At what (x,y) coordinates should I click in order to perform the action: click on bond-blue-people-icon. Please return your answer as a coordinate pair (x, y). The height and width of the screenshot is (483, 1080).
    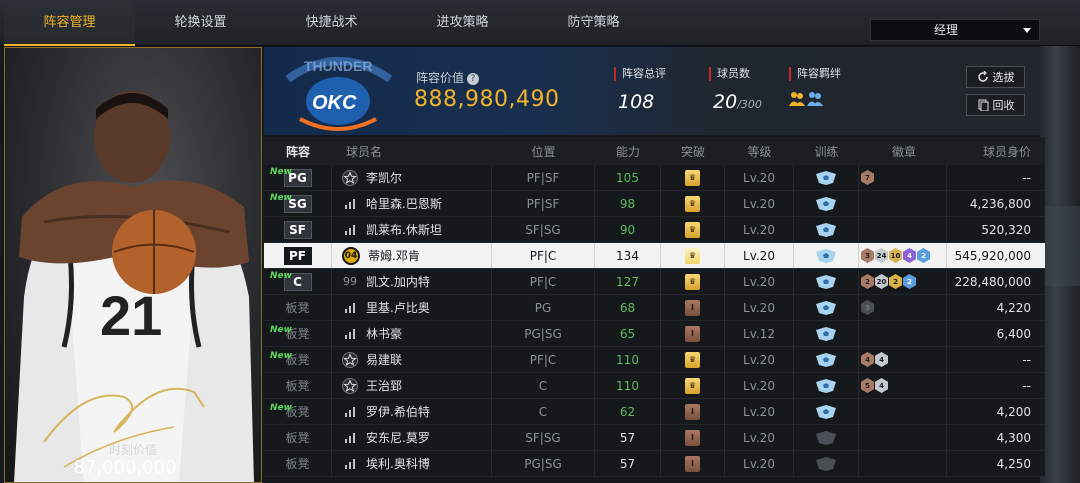
    Looking at the image, I should click on (815, 99).